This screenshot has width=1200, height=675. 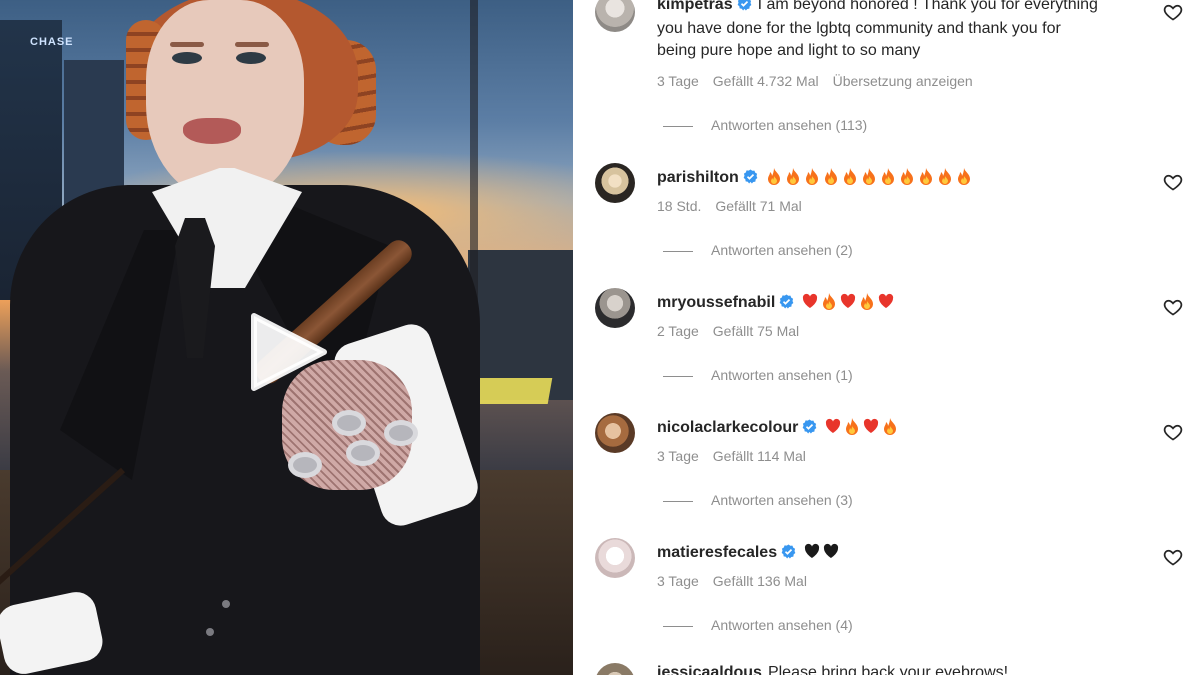 I want to click on comment-header: nicolaclarkecolour, so click(x=777, y=427).